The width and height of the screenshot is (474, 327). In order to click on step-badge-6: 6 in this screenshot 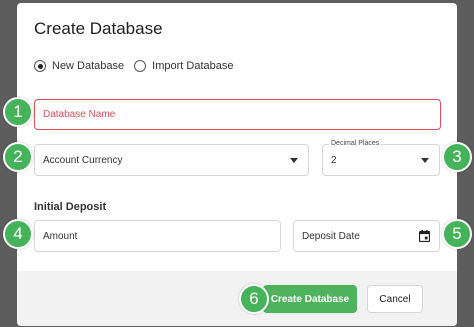, I will do `click(254, 299)`.